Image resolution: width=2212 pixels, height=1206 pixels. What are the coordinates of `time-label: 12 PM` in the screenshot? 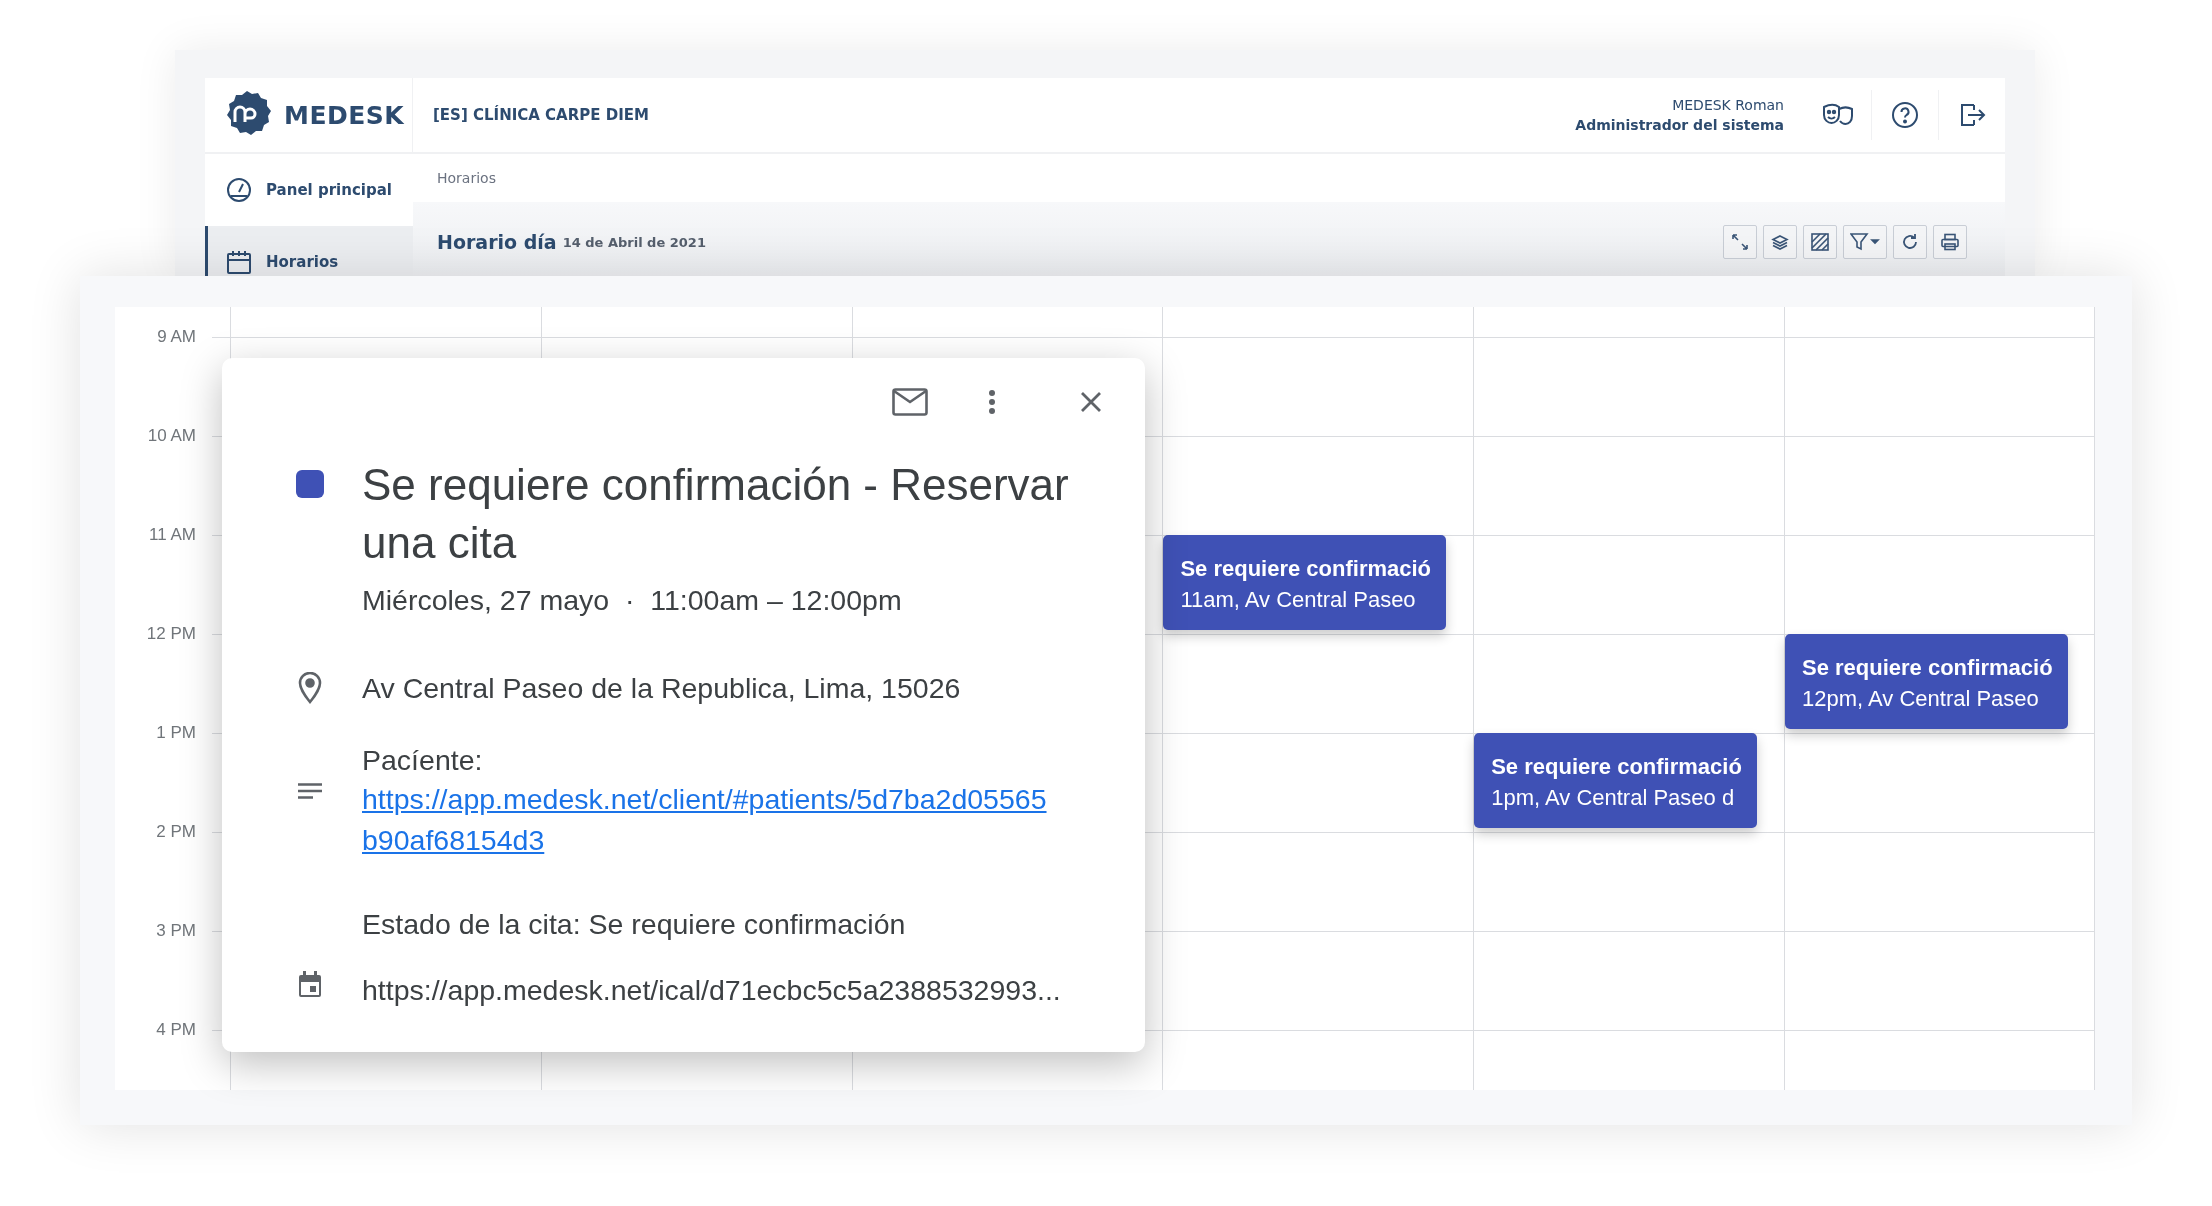 It's located at (171, 634).